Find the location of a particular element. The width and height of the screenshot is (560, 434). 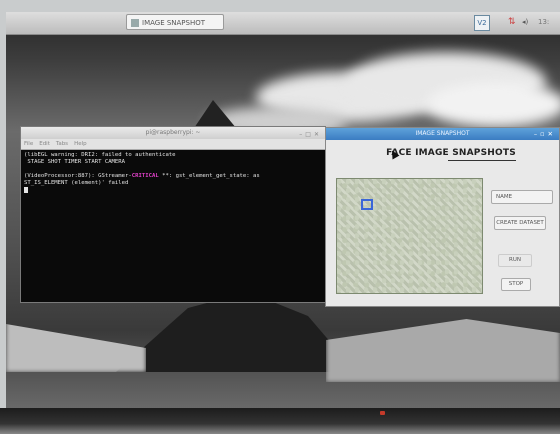

name-input: NAME is located at coordinates (522, 197).